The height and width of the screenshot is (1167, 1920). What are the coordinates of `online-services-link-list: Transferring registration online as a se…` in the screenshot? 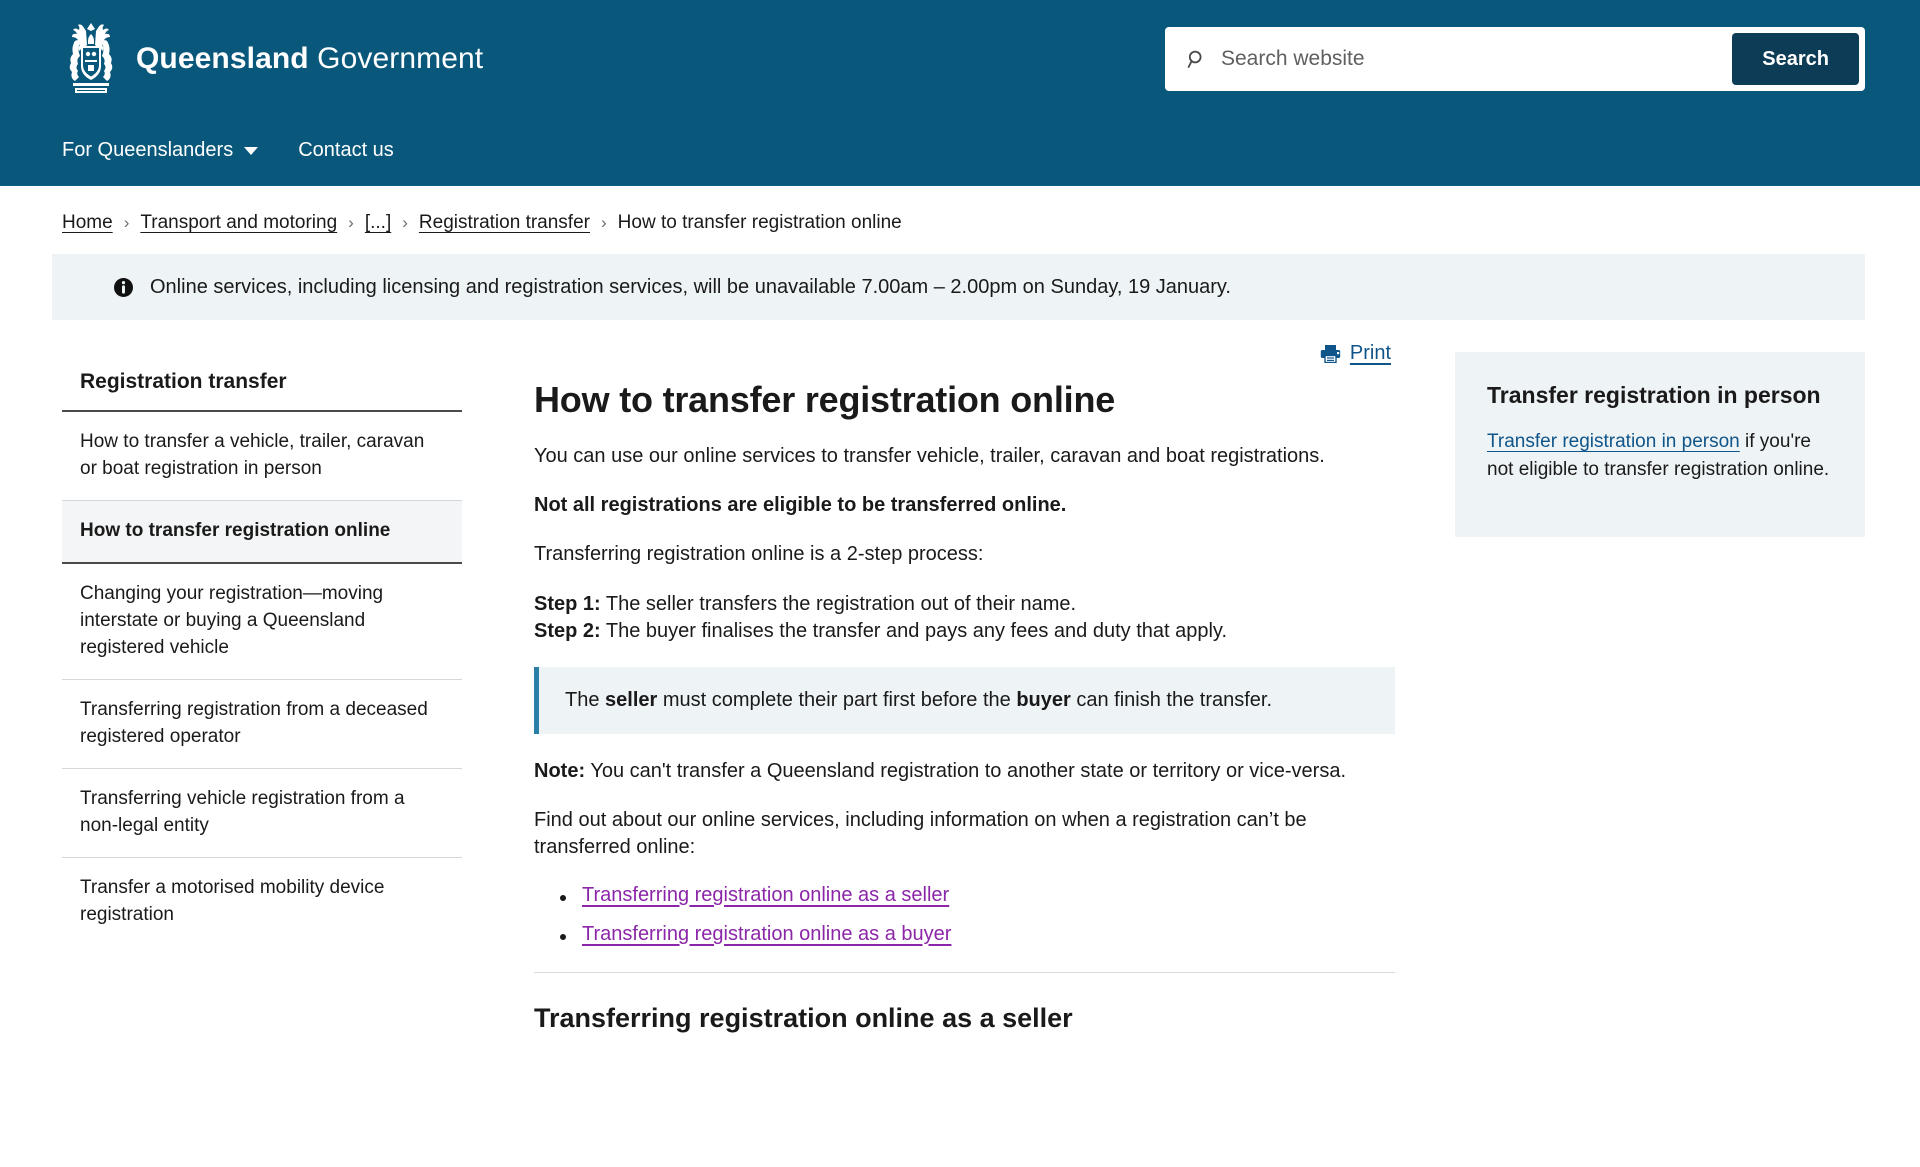 It's located at (964, 915).